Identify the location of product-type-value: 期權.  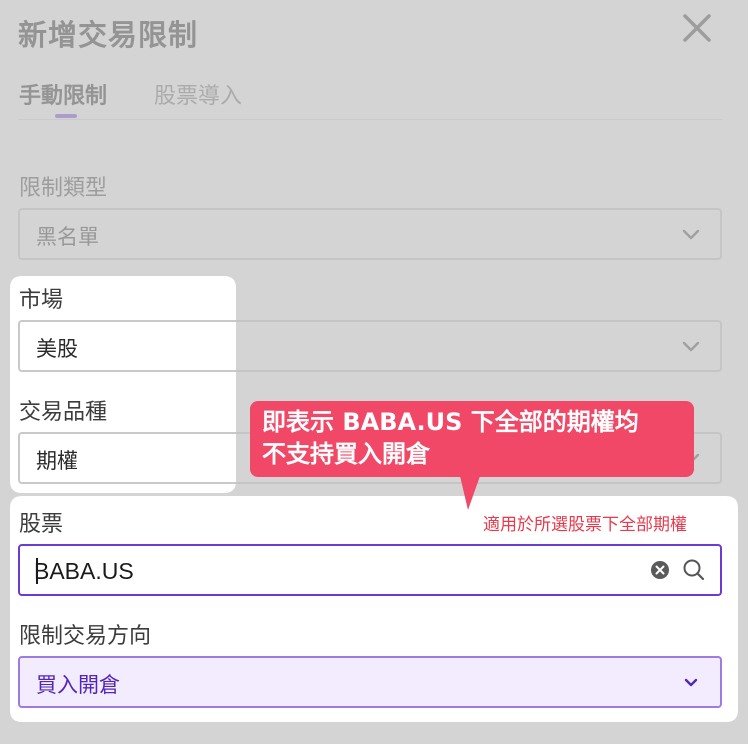
(57, 461).